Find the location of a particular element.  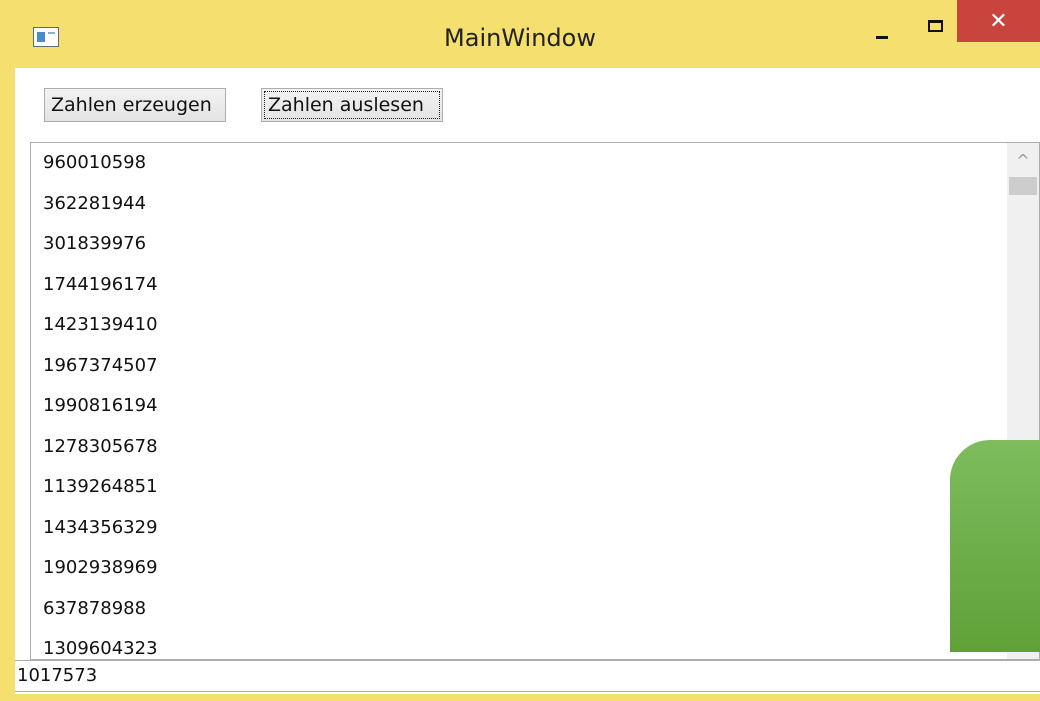

maximize-icon is located at coordinates (935, 26).